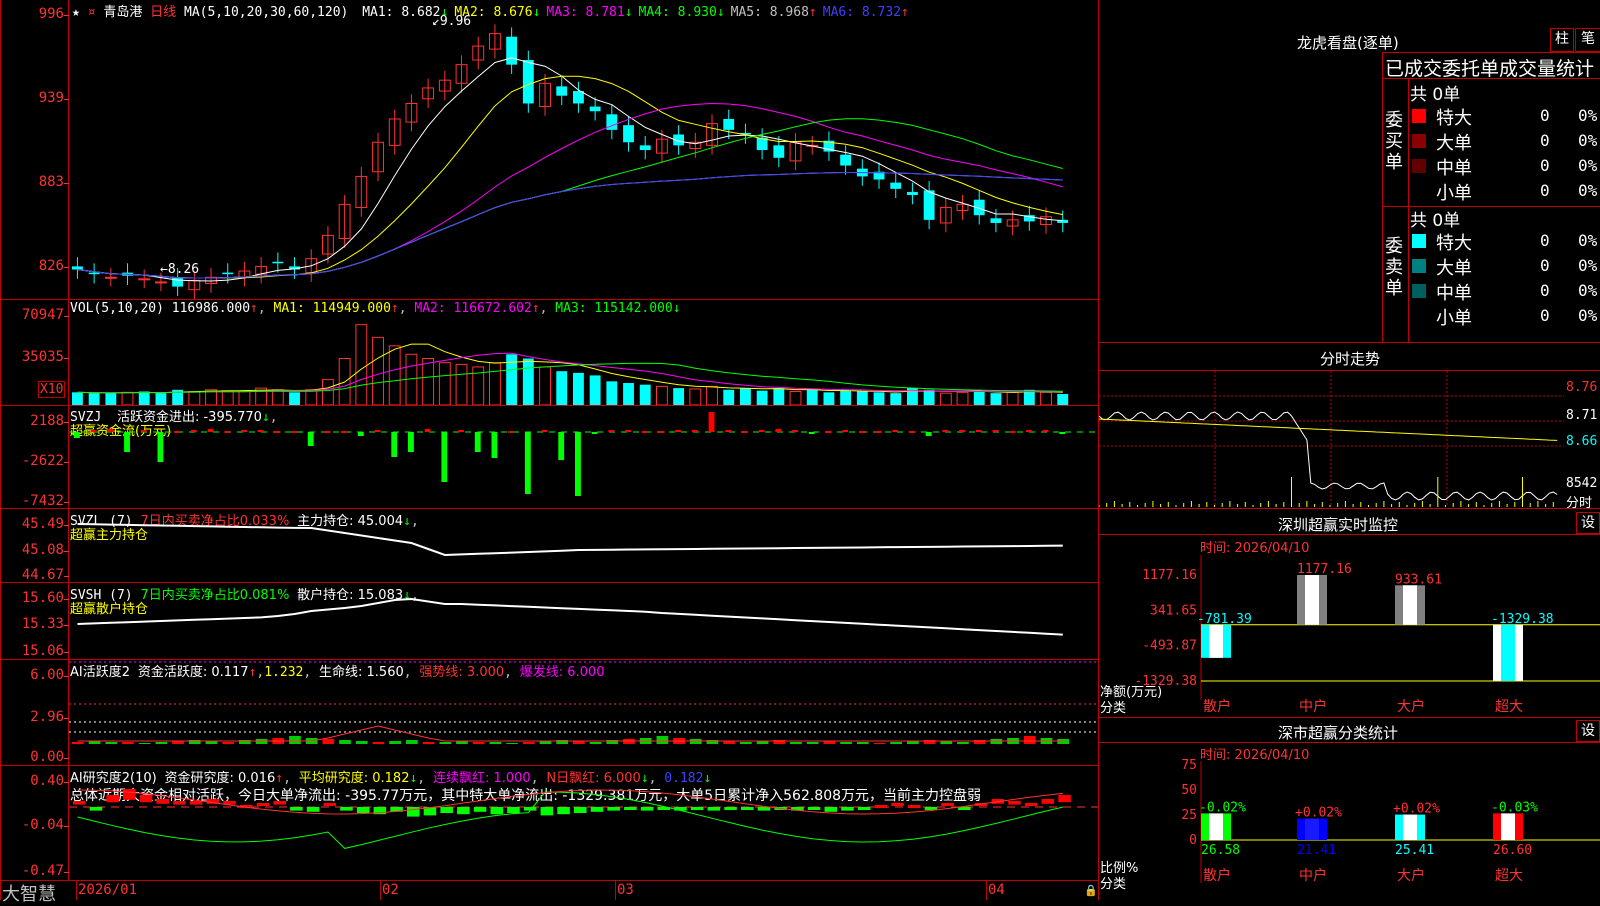  Describe the element at coordinates (583, 823) in the screenshot. I see `ai-research-chart` at that location.